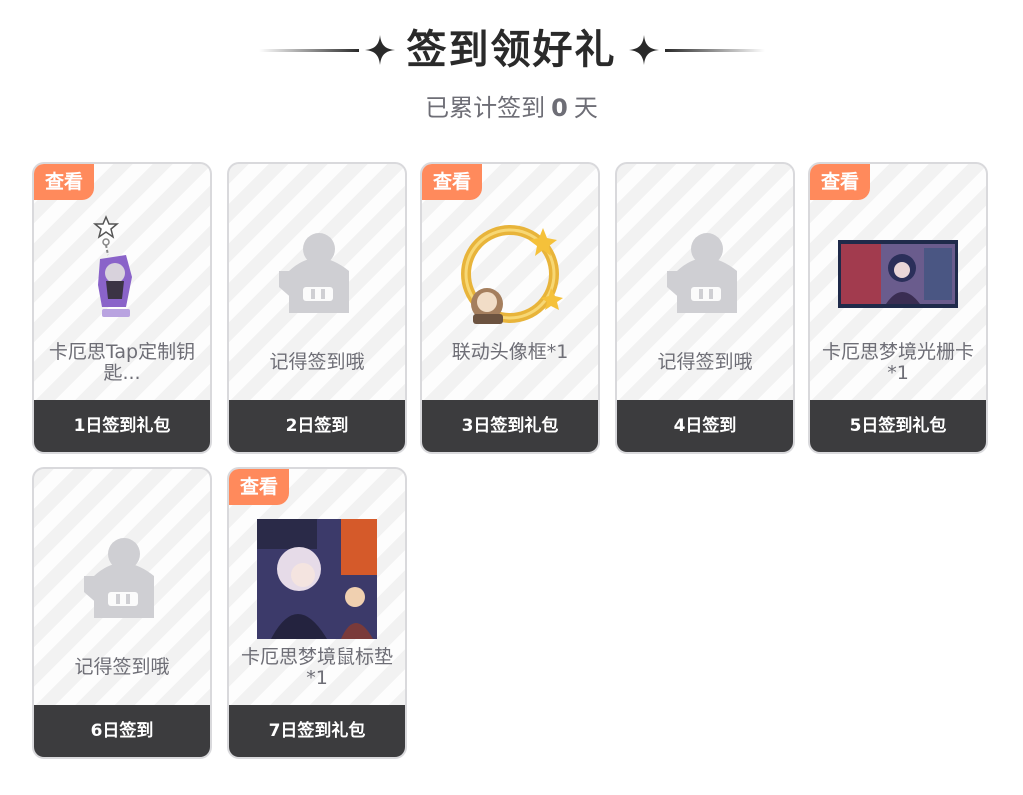 This screenshot has height=795, width=1023. I want to click on reward-name: 卡厄思梦境鼠标垫*1, so click(316, 667).